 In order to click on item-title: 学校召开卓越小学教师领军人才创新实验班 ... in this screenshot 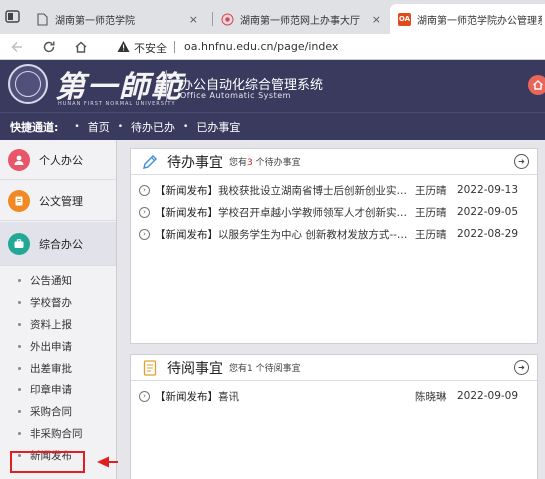, I will do `click(314, 212)`.